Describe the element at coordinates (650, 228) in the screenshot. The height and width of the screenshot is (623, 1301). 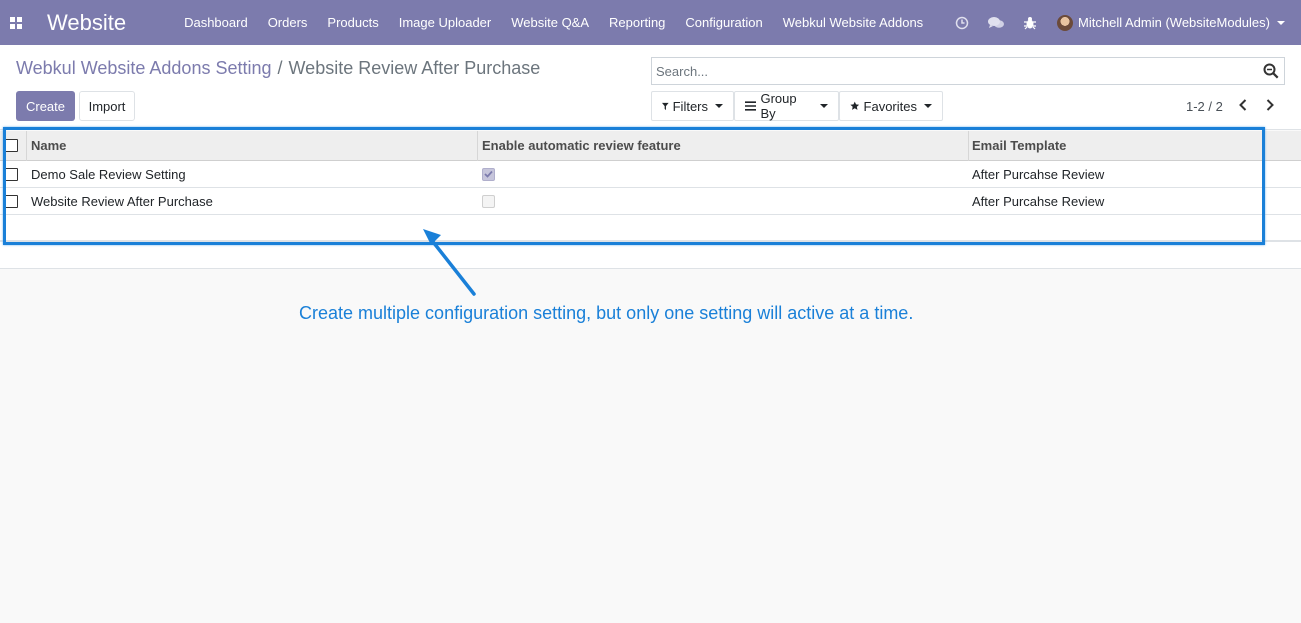
I see `empty-row` at that location.